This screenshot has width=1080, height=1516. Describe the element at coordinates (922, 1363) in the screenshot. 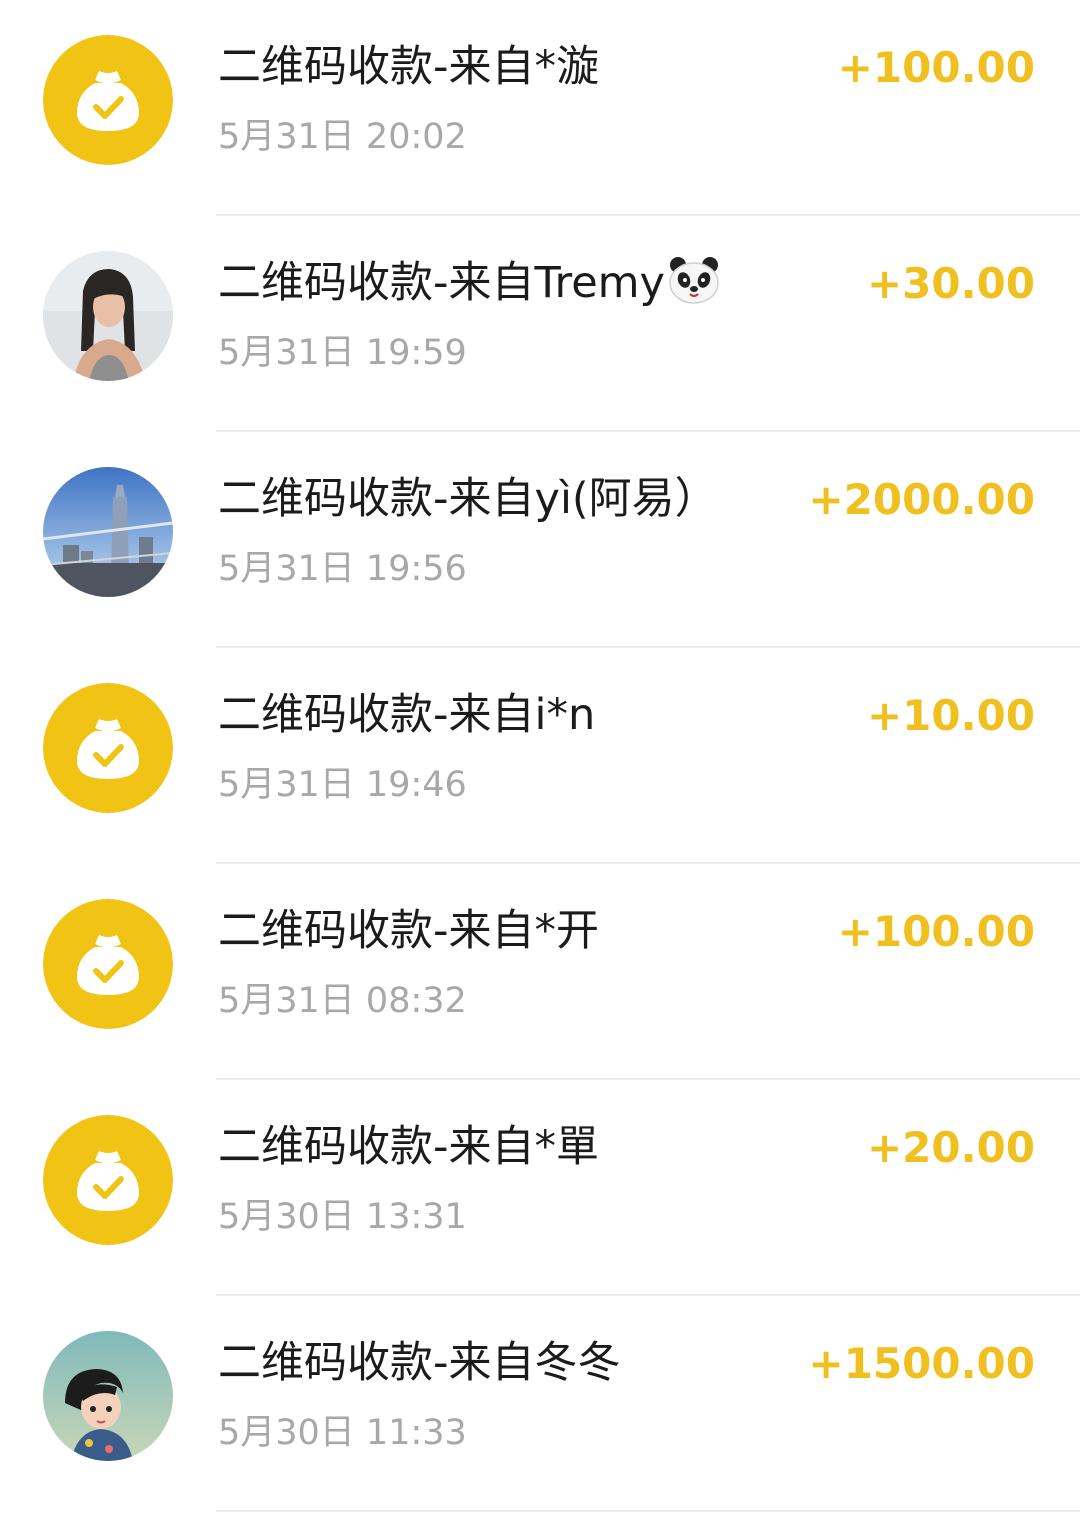

I see `transaction-amount: +1500.00` at that location.